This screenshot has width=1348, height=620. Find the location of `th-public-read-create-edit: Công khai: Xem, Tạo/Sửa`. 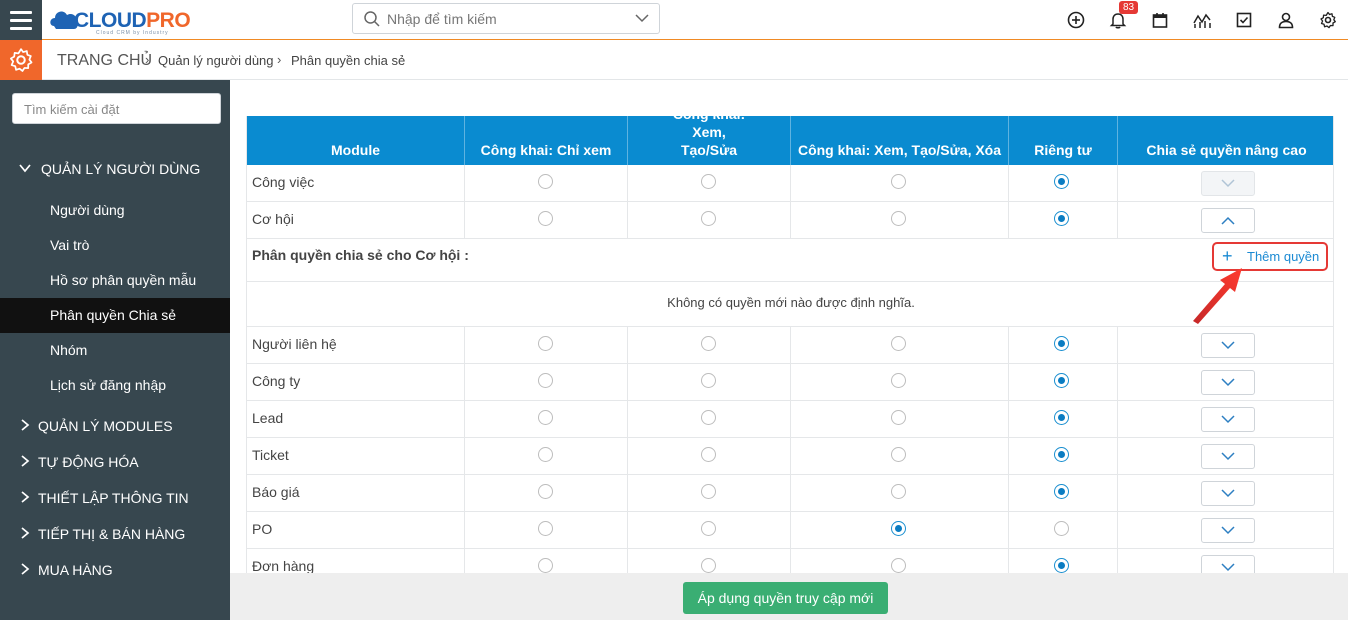

th-public-read-create-edit: Công khai: Xem, Tạo/Sửa is located at coordinates (708, 140).